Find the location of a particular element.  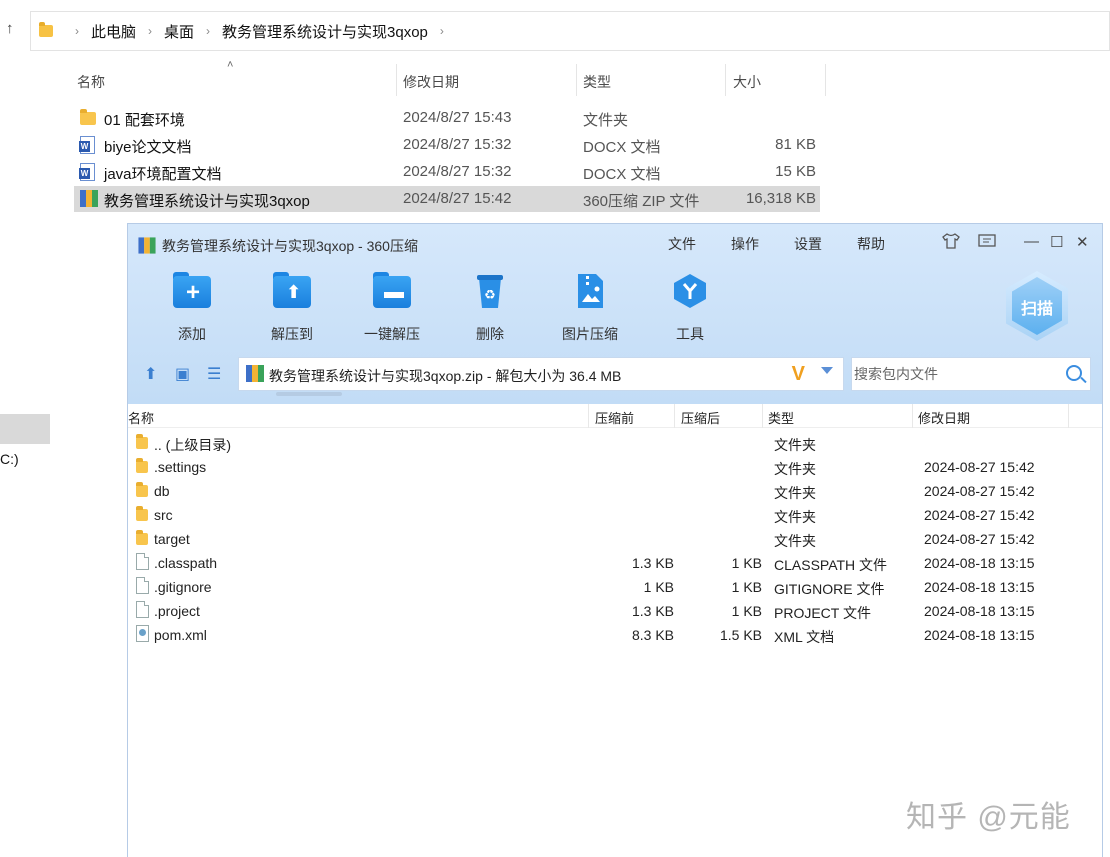

watermark: 知乎 @元能 is located at coordinates (988, 817).